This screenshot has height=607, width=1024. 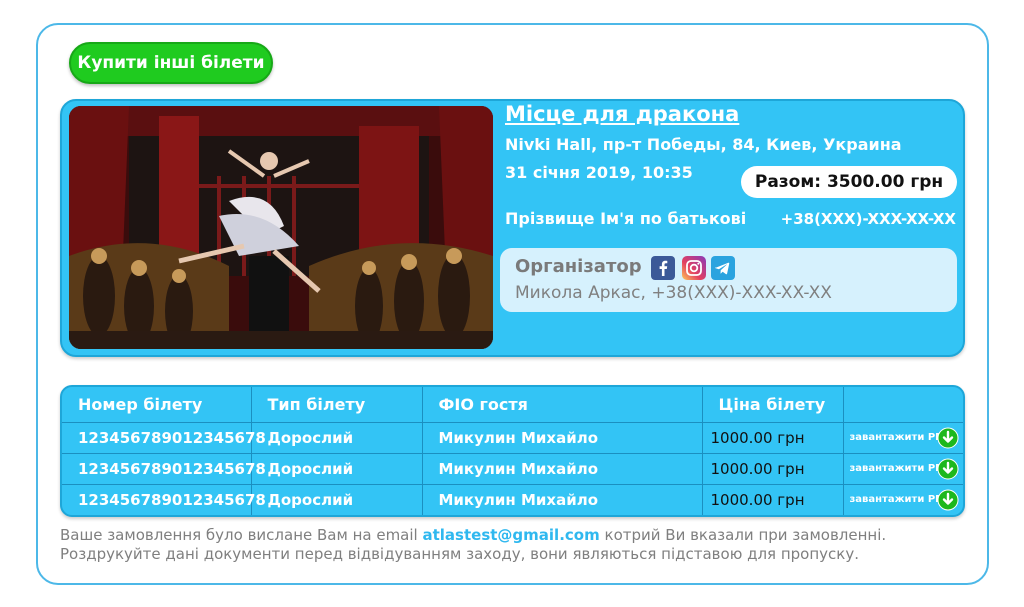 I want to click on guest-phone: +38(XXX)-XXX-XX-XX, so click(x=868, y=219).